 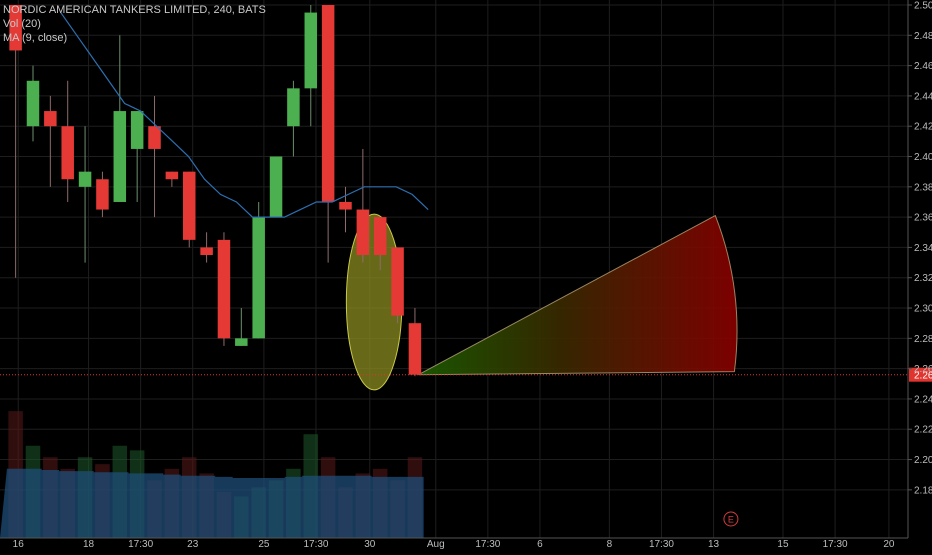 I want to click on fan-annotation, so click(x=578, y=295).